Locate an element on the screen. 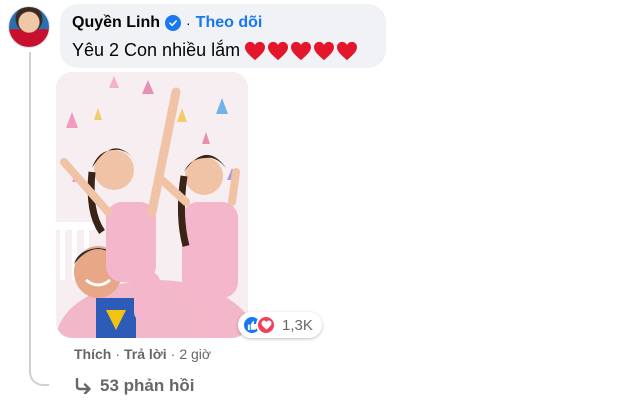  reply-arrow-icon is located at coordinates (83, 386).